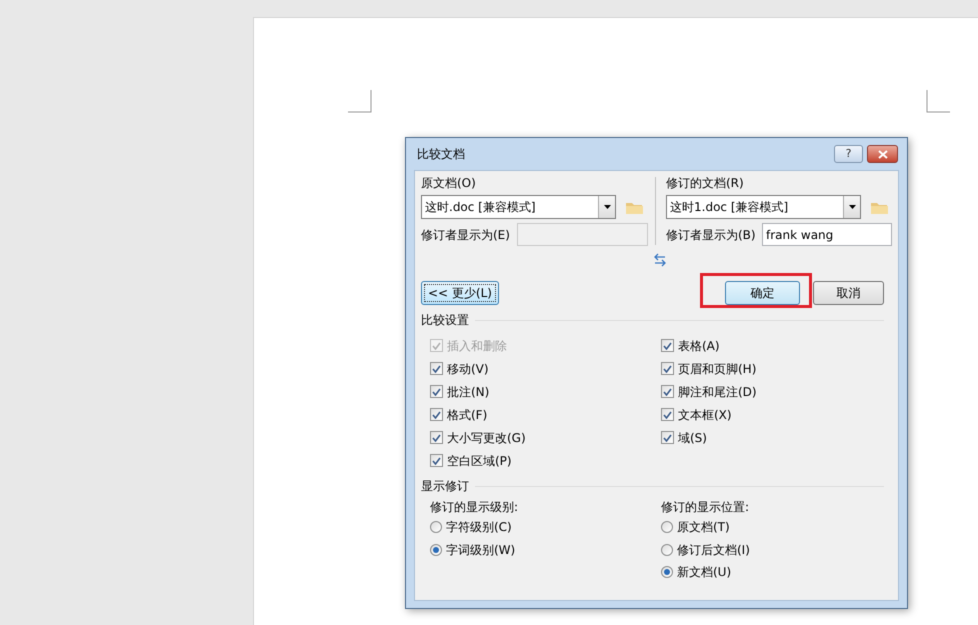 This screenshot has width=978, height=625. I want to click on radio-label: 字词级别(W), so click(481, 550).